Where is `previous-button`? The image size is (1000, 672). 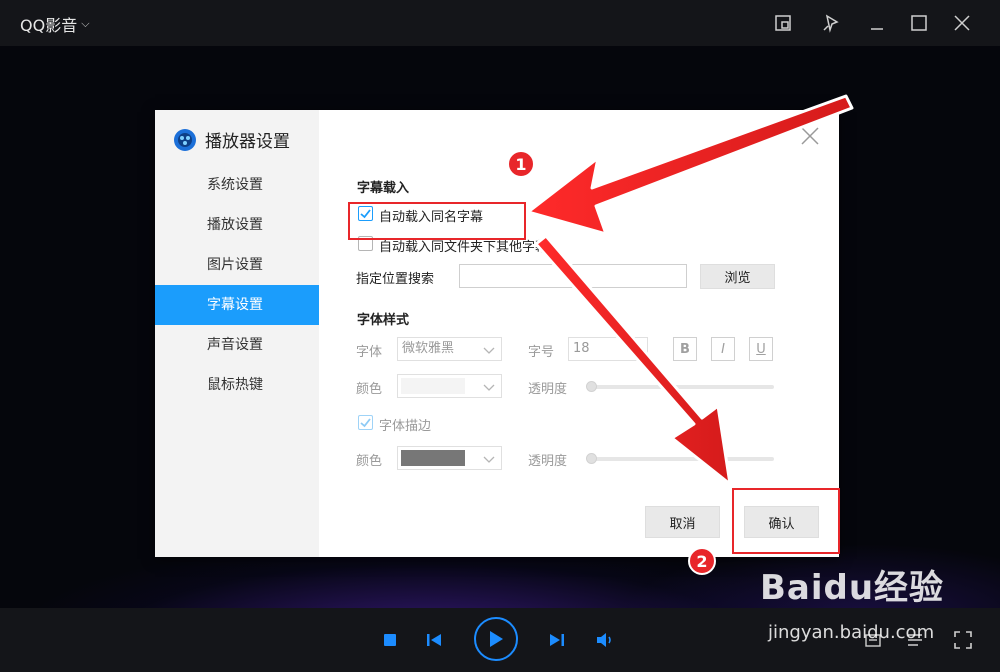
previous-button is located at coordinates (434, 640).